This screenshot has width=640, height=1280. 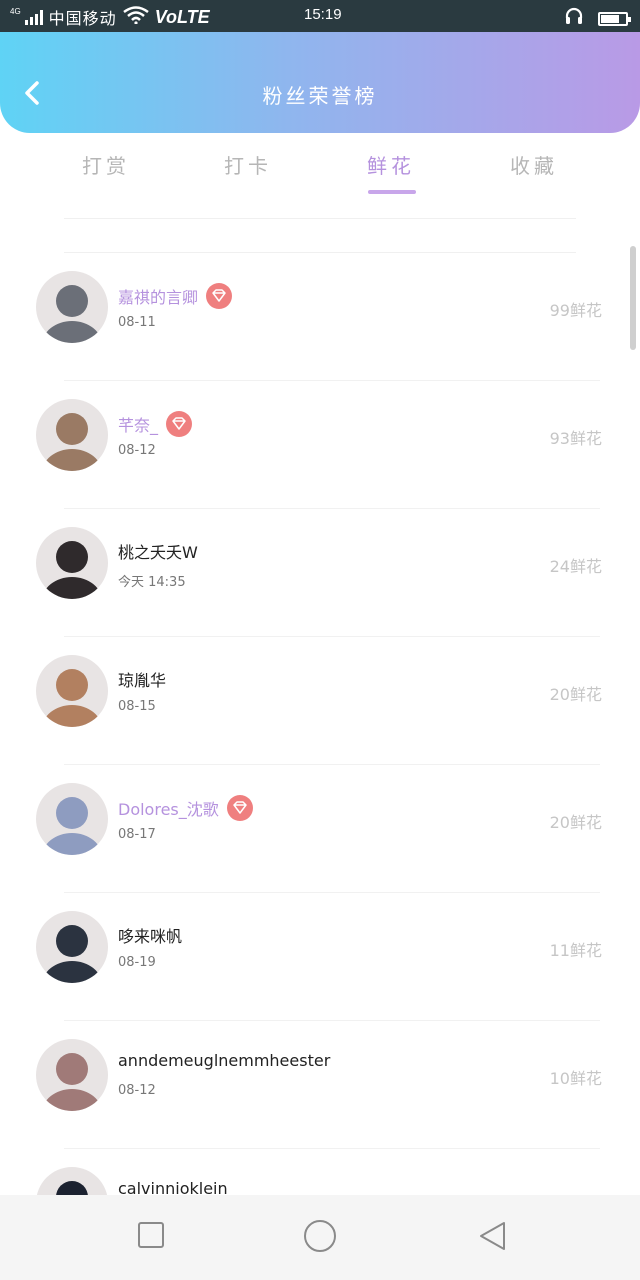 What do you see at coordinates (137, 706) in the screenshot?
I see `fan-date: 08-15` at bounding box center [137, 706].